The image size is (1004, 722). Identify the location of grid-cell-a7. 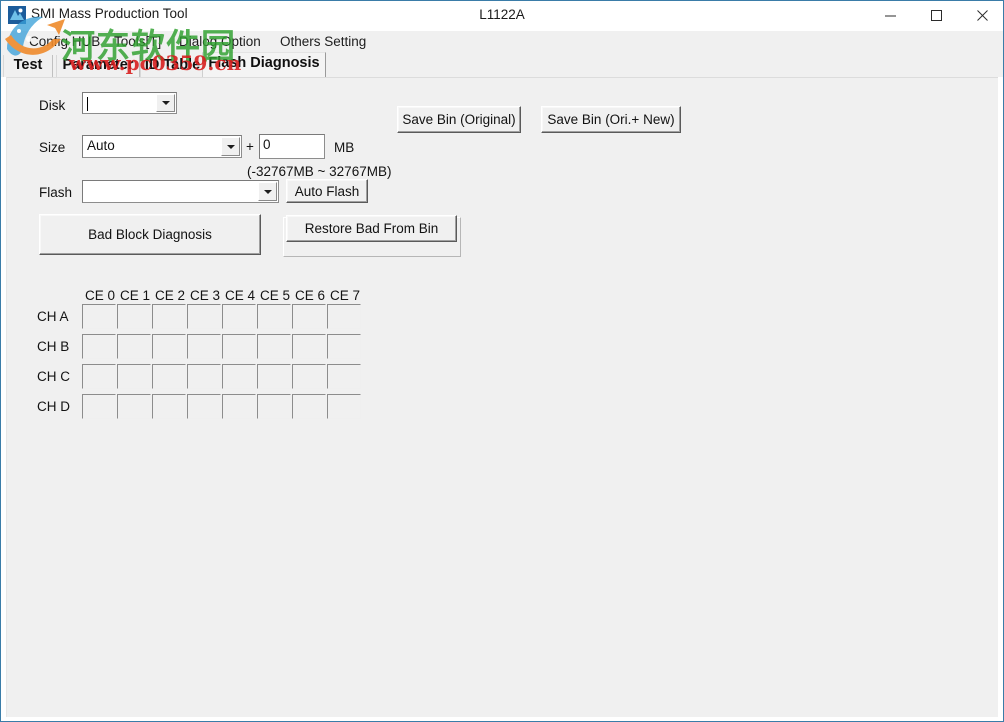
(344, 316).